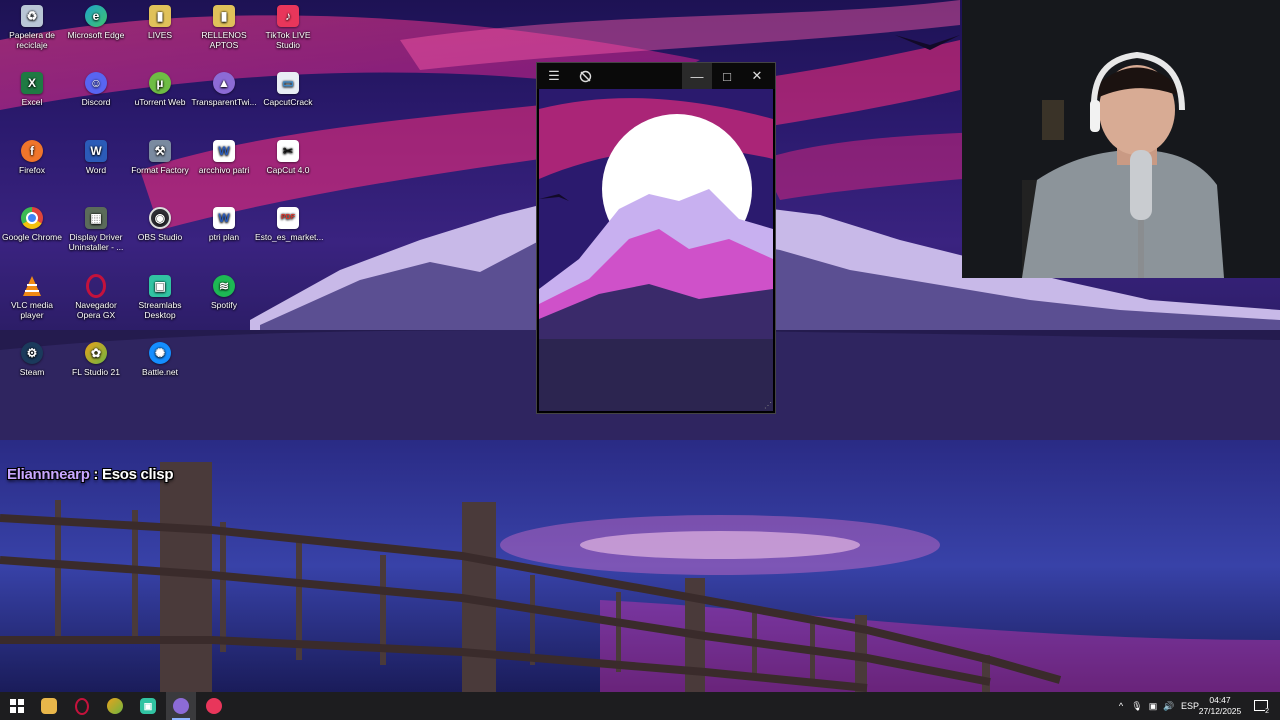 Image resolution: width=1280 pixels, height=720 pixels. Describe the element at coordinates (96, 372) in the screenshot. I see `desktop-icon-label: FL Studio 21` at that location.